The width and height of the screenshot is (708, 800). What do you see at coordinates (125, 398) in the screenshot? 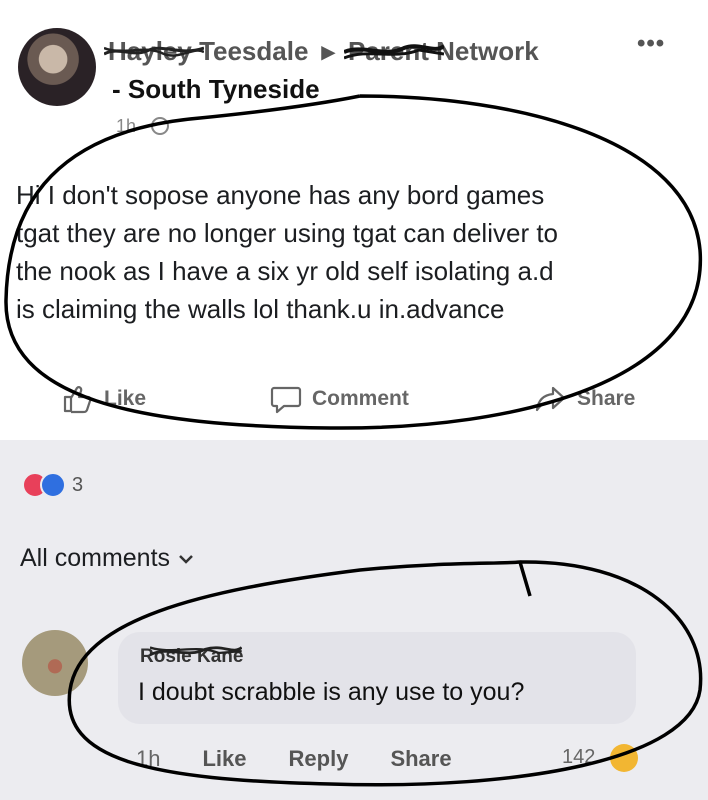
I see `like-label: Like` at bounding box center [125, 398].